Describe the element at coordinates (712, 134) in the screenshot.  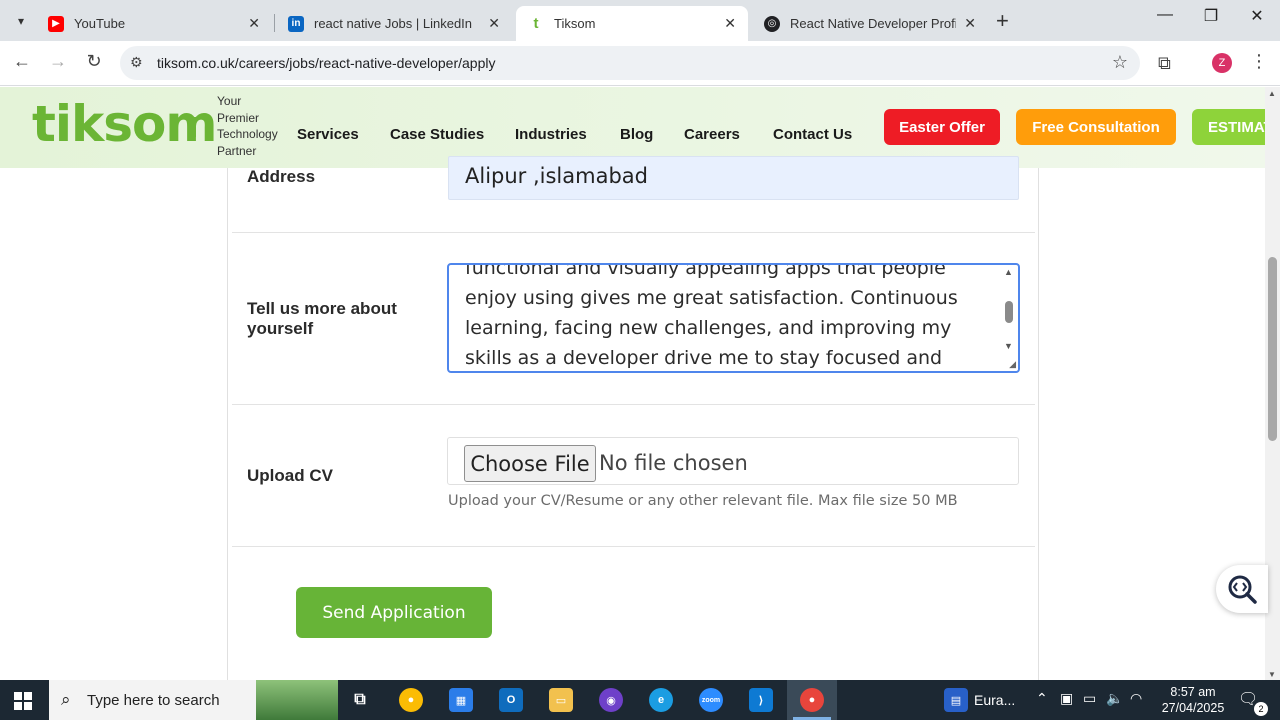
I see `nav-careers: Careers` at that location.